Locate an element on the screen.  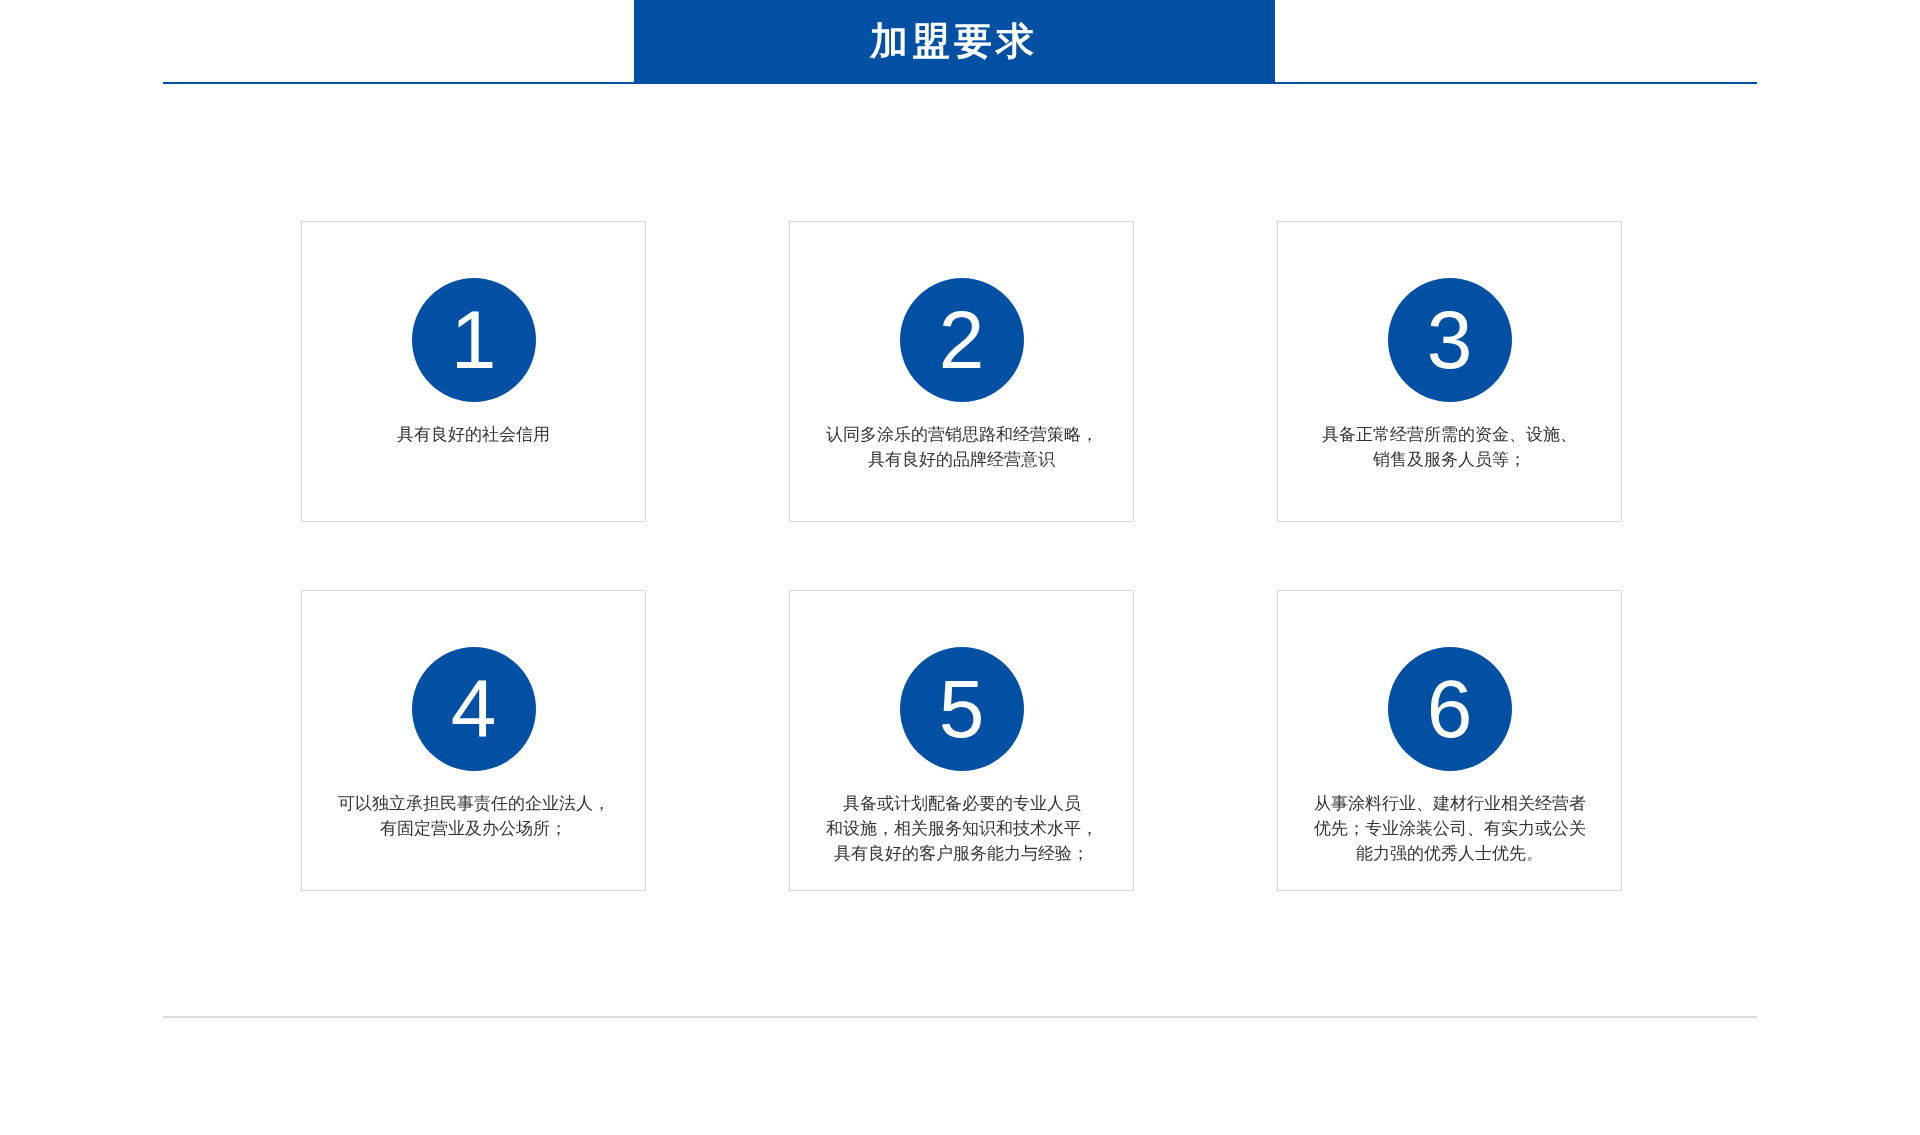
requirement-text: 可以独立承担民事责任的企业法人， is located at coordinates (473, 803).